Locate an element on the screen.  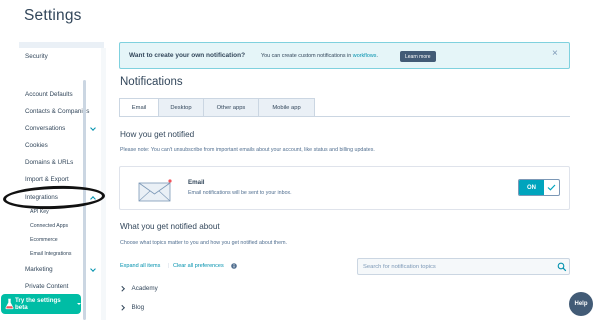
sidebar-subitem-connected-apps: Connected Apps is located at coordinates (49, 226).